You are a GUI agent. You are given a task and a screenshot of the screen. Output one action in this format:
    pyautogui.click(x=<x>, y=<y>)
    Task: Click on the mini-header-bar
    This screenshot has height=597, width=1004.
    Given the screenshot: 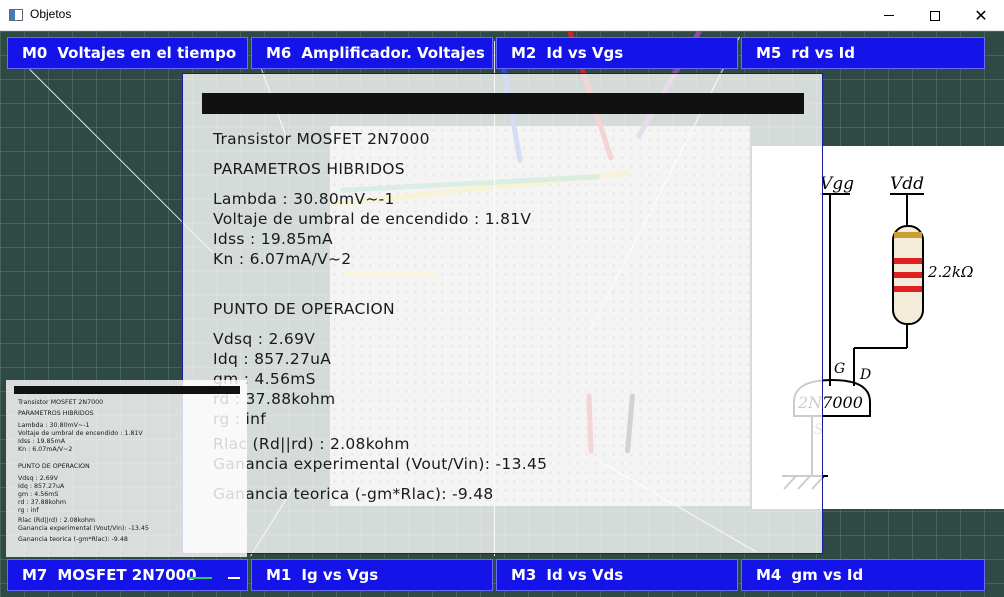 What is the action you would take?
    pyautogui.click(x=127, y=390)
    